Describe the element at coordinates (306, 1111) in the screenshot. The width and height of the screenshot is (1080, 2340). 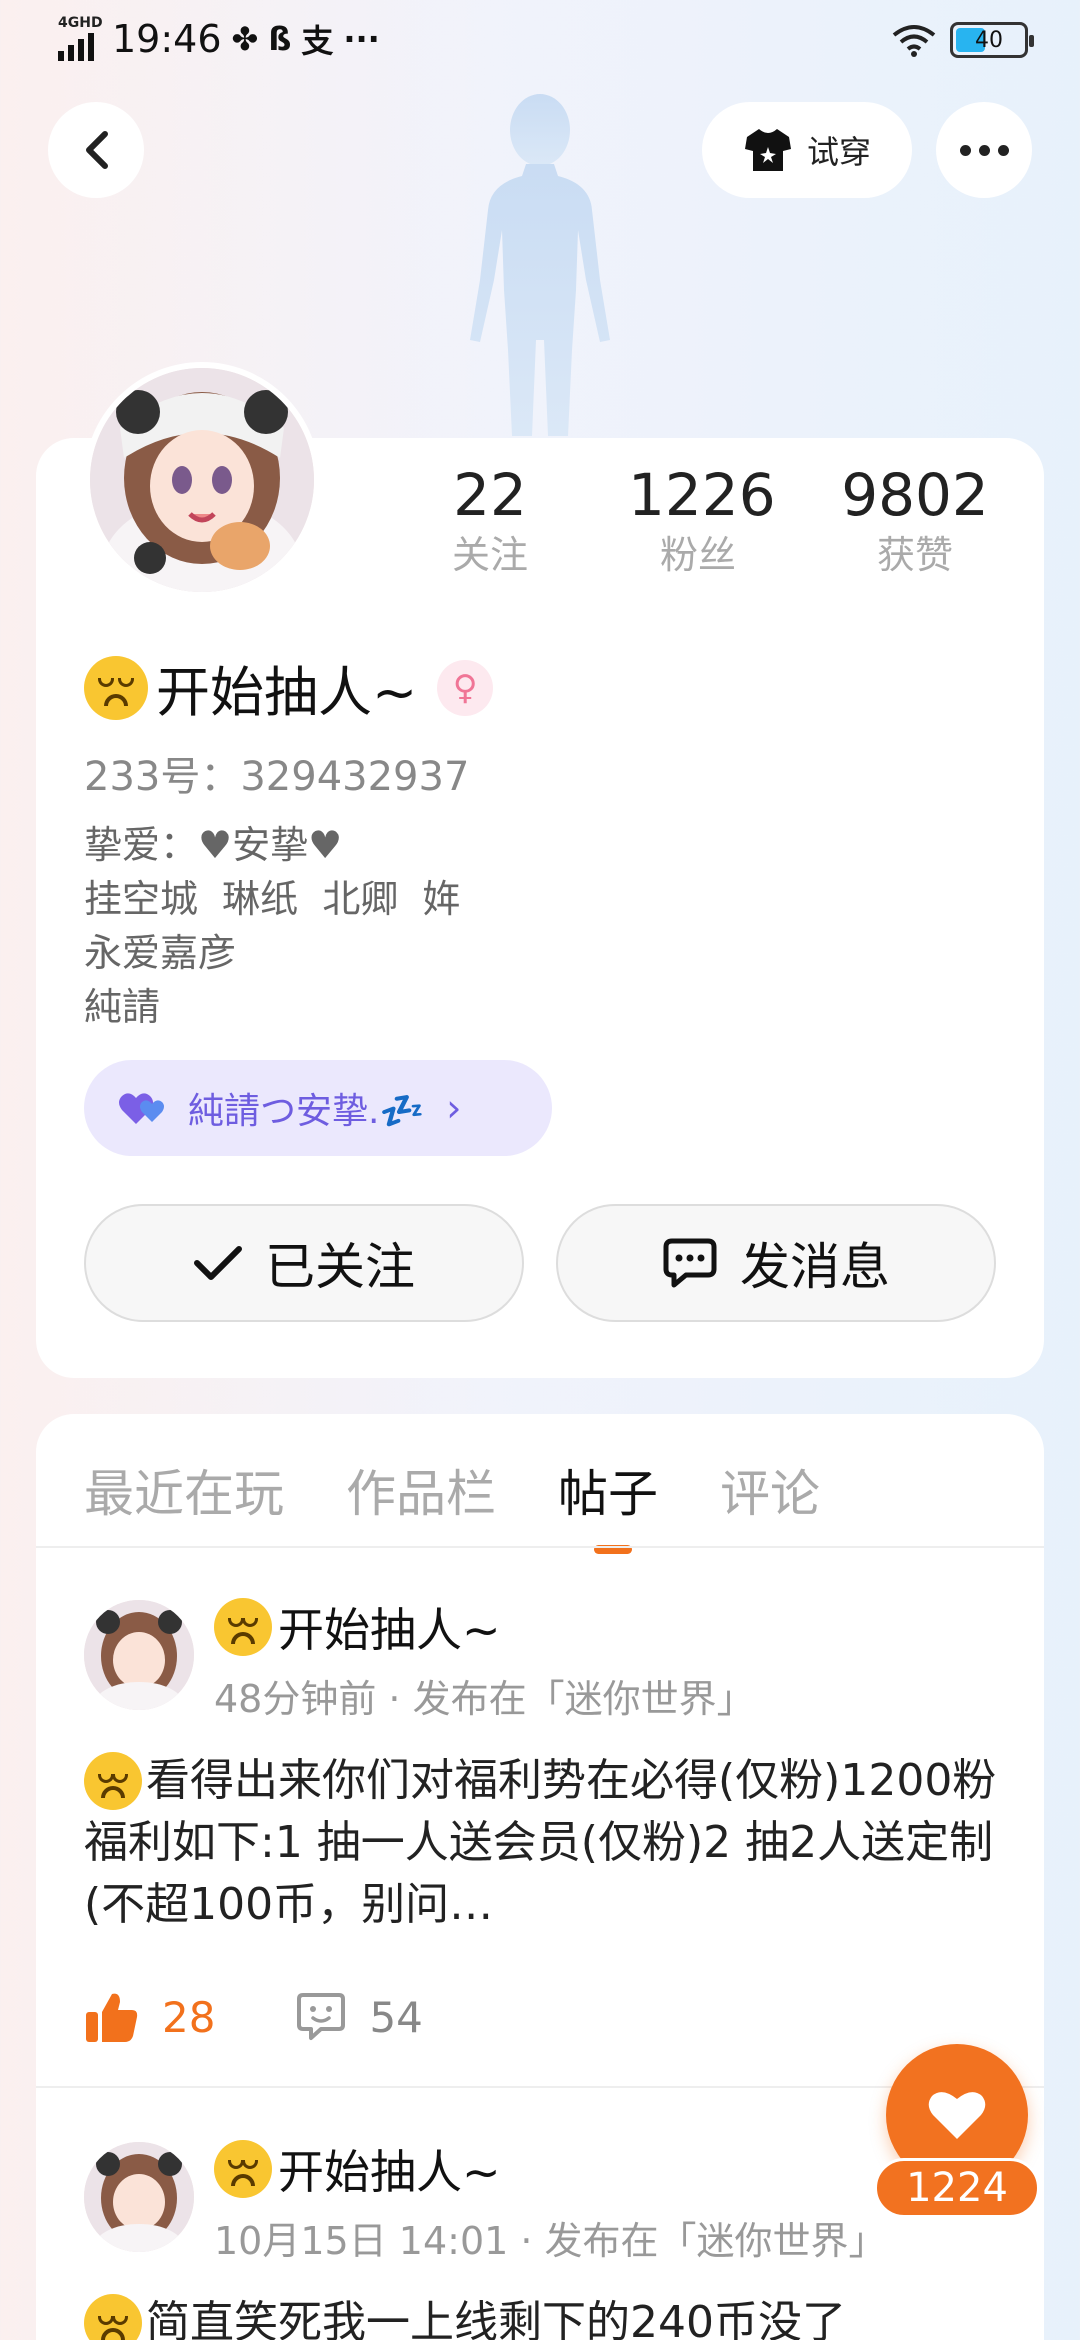
I see `fan-chip-label: 純請つ安挚.💤` at that location.